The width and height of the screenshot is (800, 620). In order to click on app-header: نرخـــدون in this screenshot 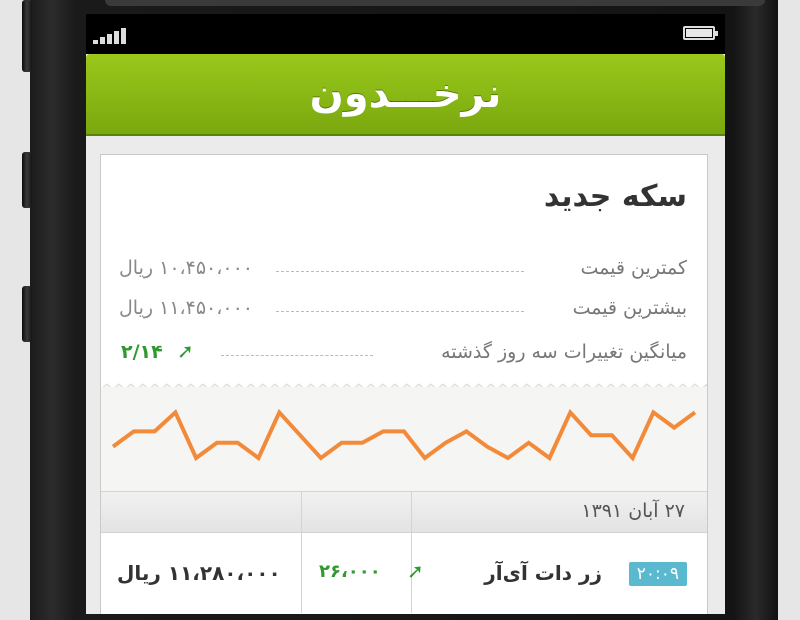, I will do `click(405, 94)`.